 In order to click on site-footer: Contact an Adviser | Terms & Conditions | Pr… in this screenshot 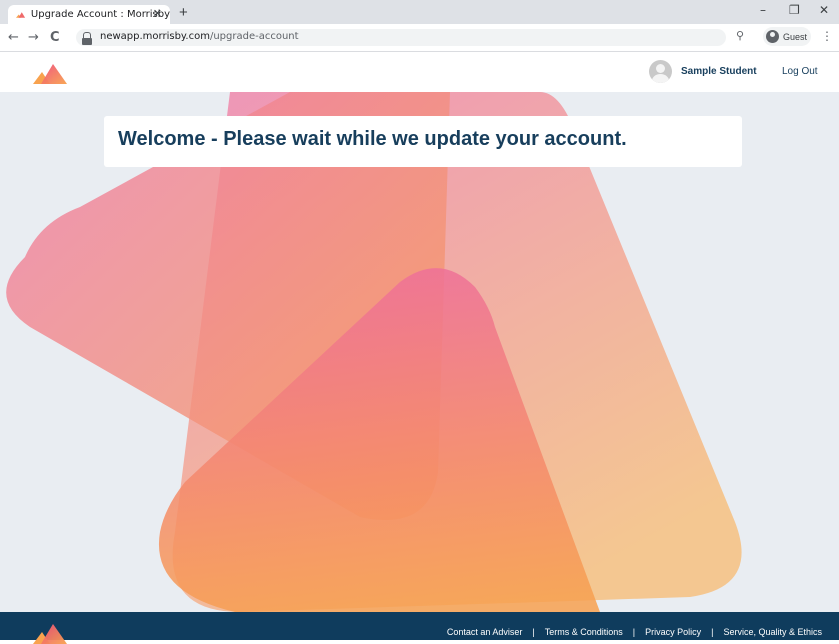, I will do `click(419, 628)`.